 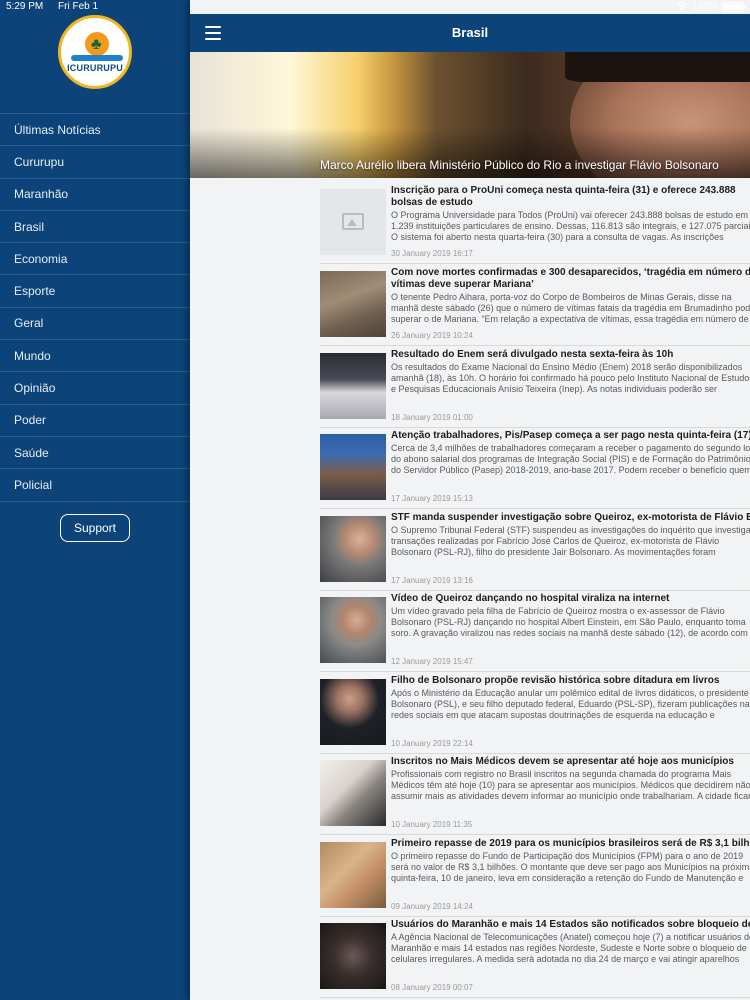 What do you see at coordinates (657, 67) in the screenshot?
I see `hero-photo-hair` at bounding box center [657, 67].